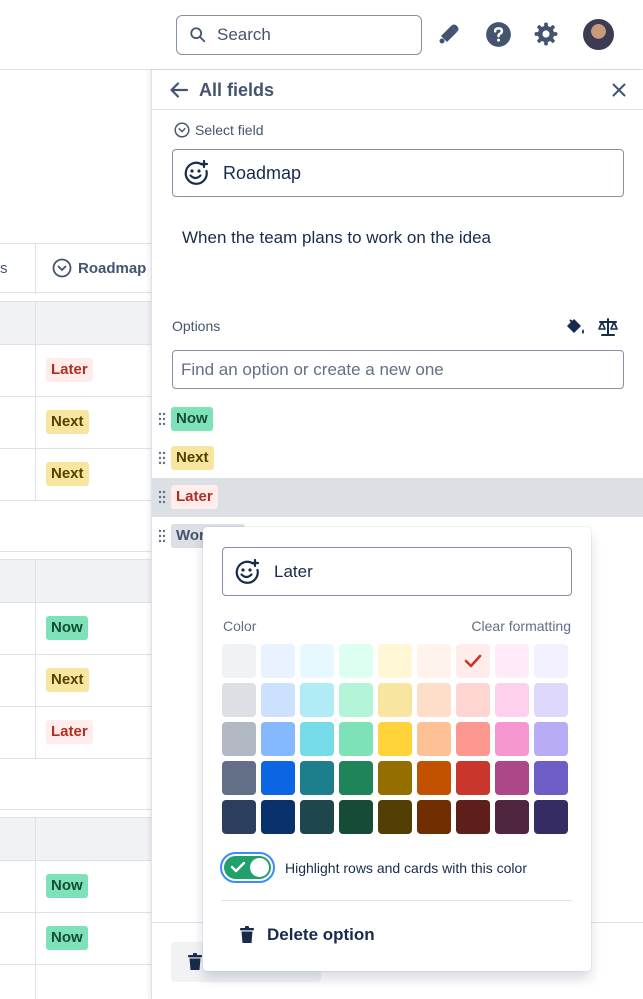 The width and height of the screenshot is (643, 999). I want to click on notification-icon, so click(449, 34).